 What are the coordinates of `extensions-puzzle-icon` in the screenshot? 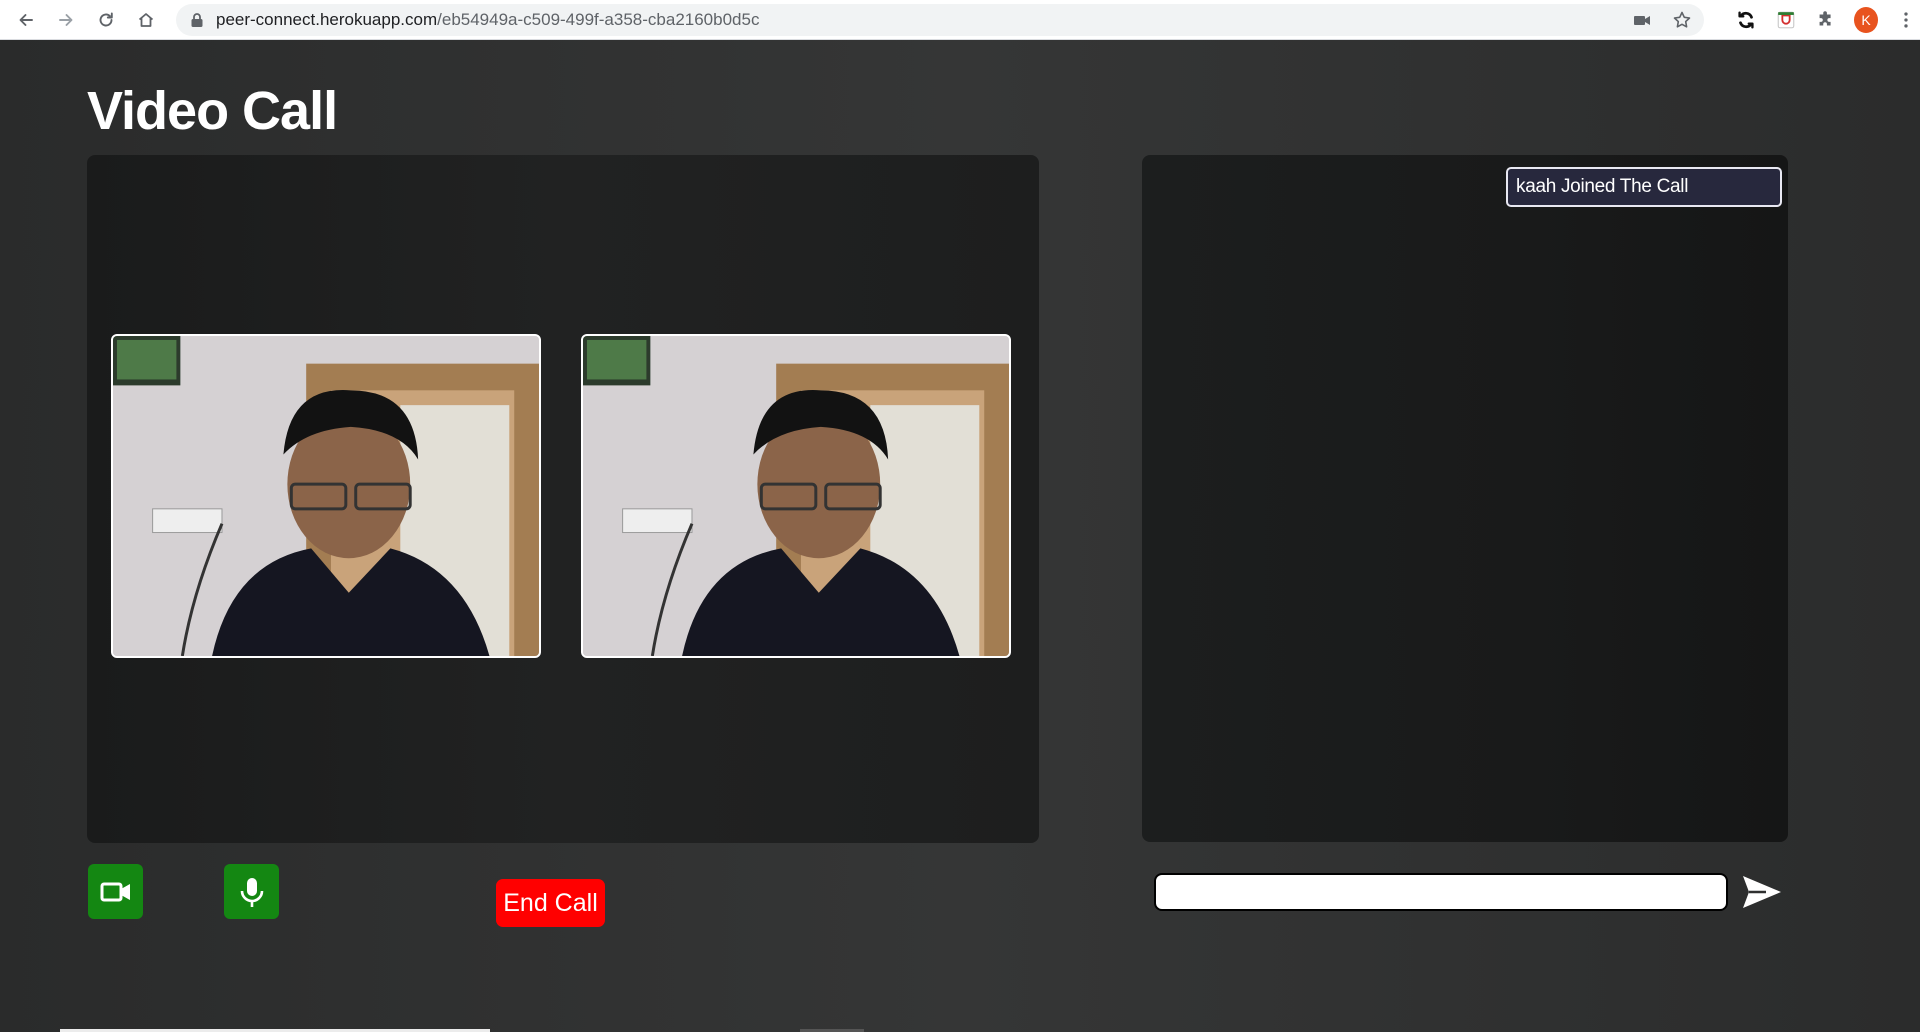 It's located at (1826, 20).